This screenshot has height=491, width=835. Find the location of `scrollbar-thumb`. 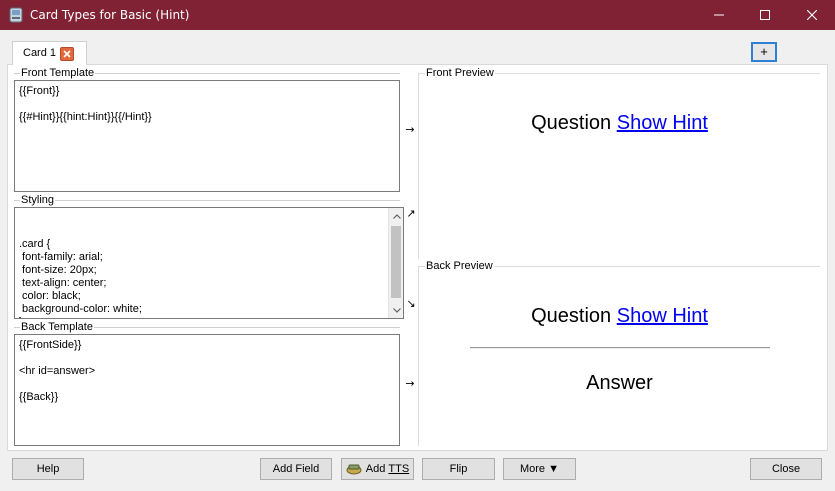

scrollbar-thumb is located at coordinates (396, 262).